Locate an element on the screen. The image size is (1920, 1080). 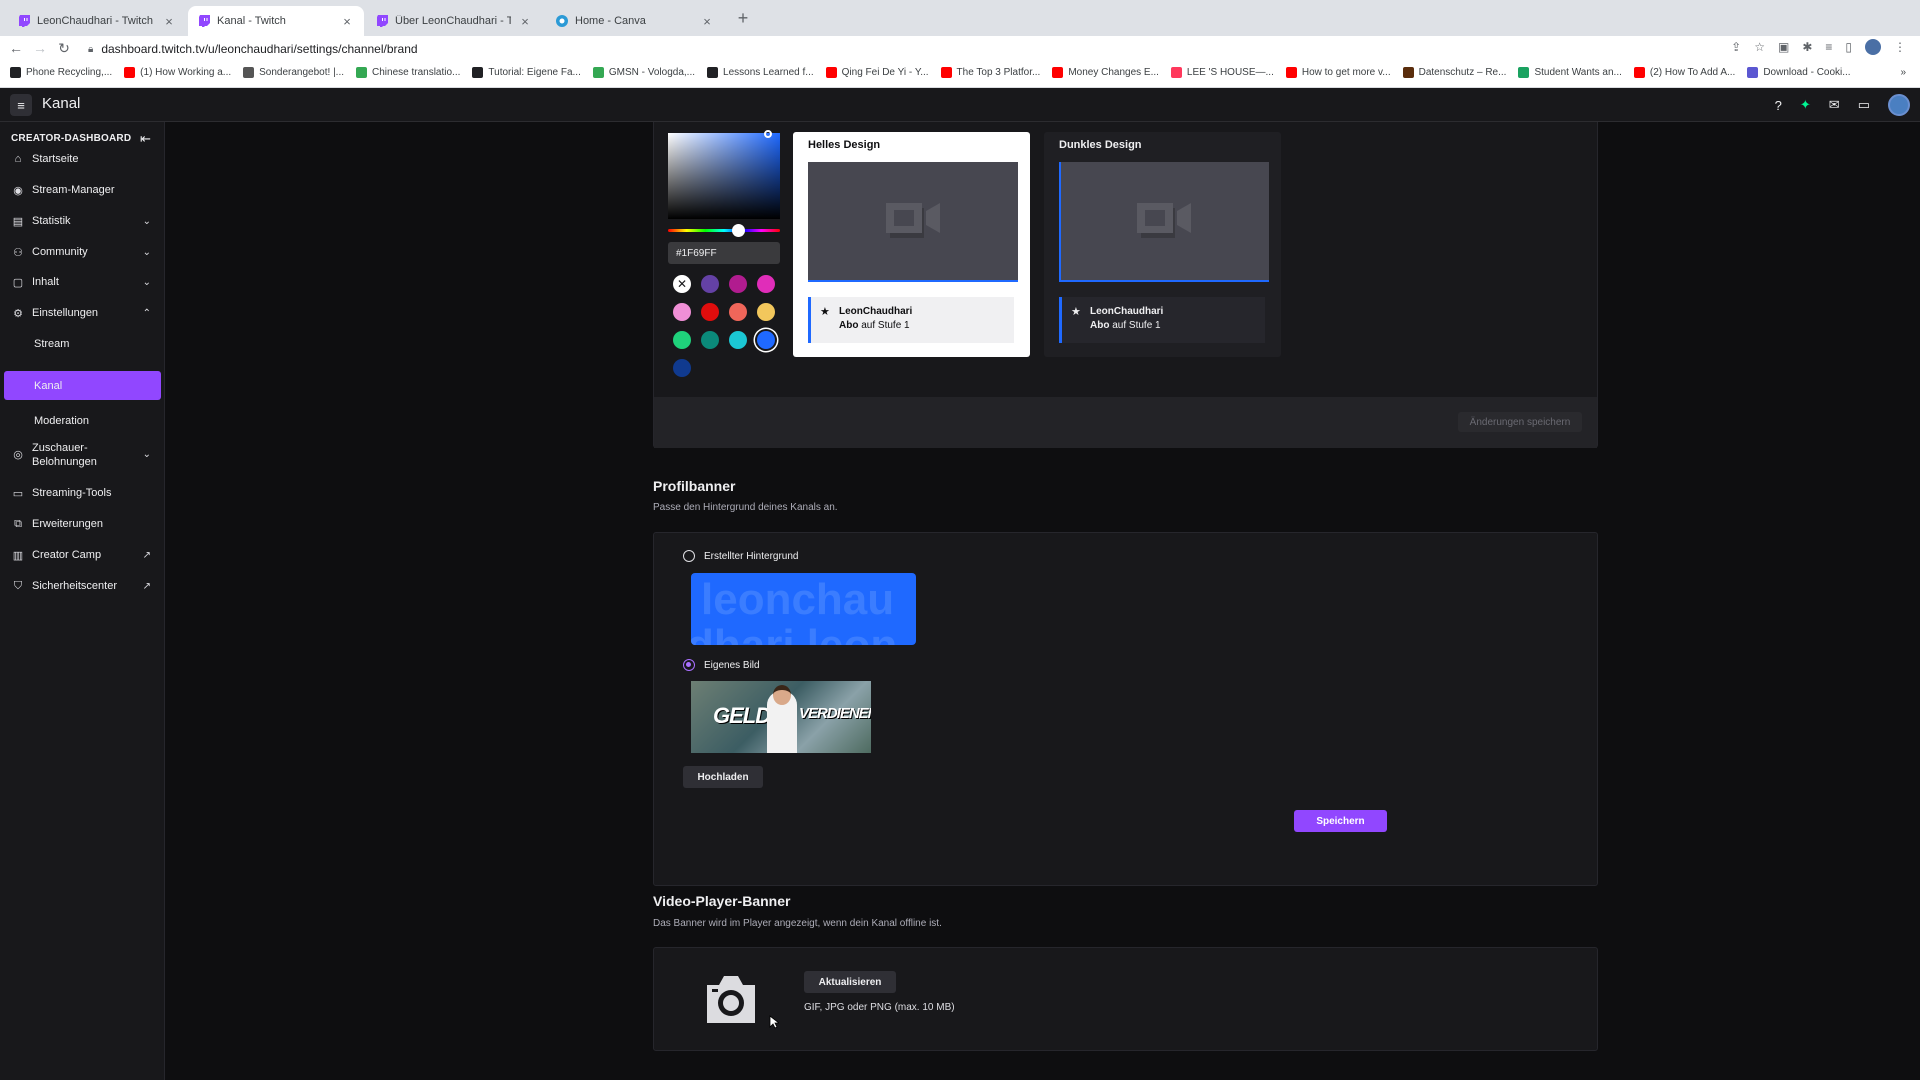
sidebar-item-erweiterungen: ⧉ Erweiterungen is located at coordinates (82, 524).